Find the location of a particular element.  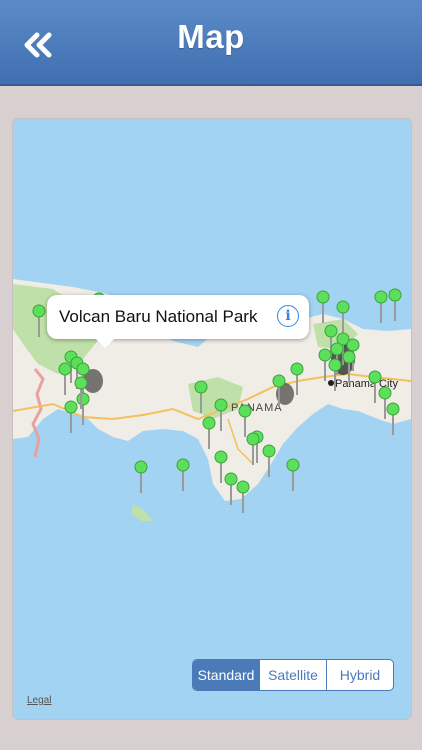

map-callout: Volcan Baru National Park i is located at coordinates (178, 321).